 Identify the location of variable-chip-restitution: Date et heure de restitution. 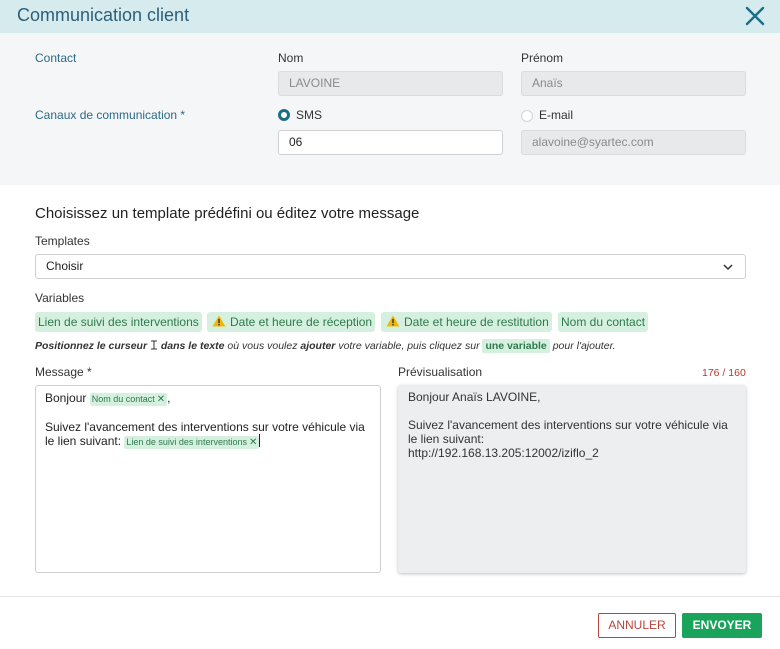
(466, 322).